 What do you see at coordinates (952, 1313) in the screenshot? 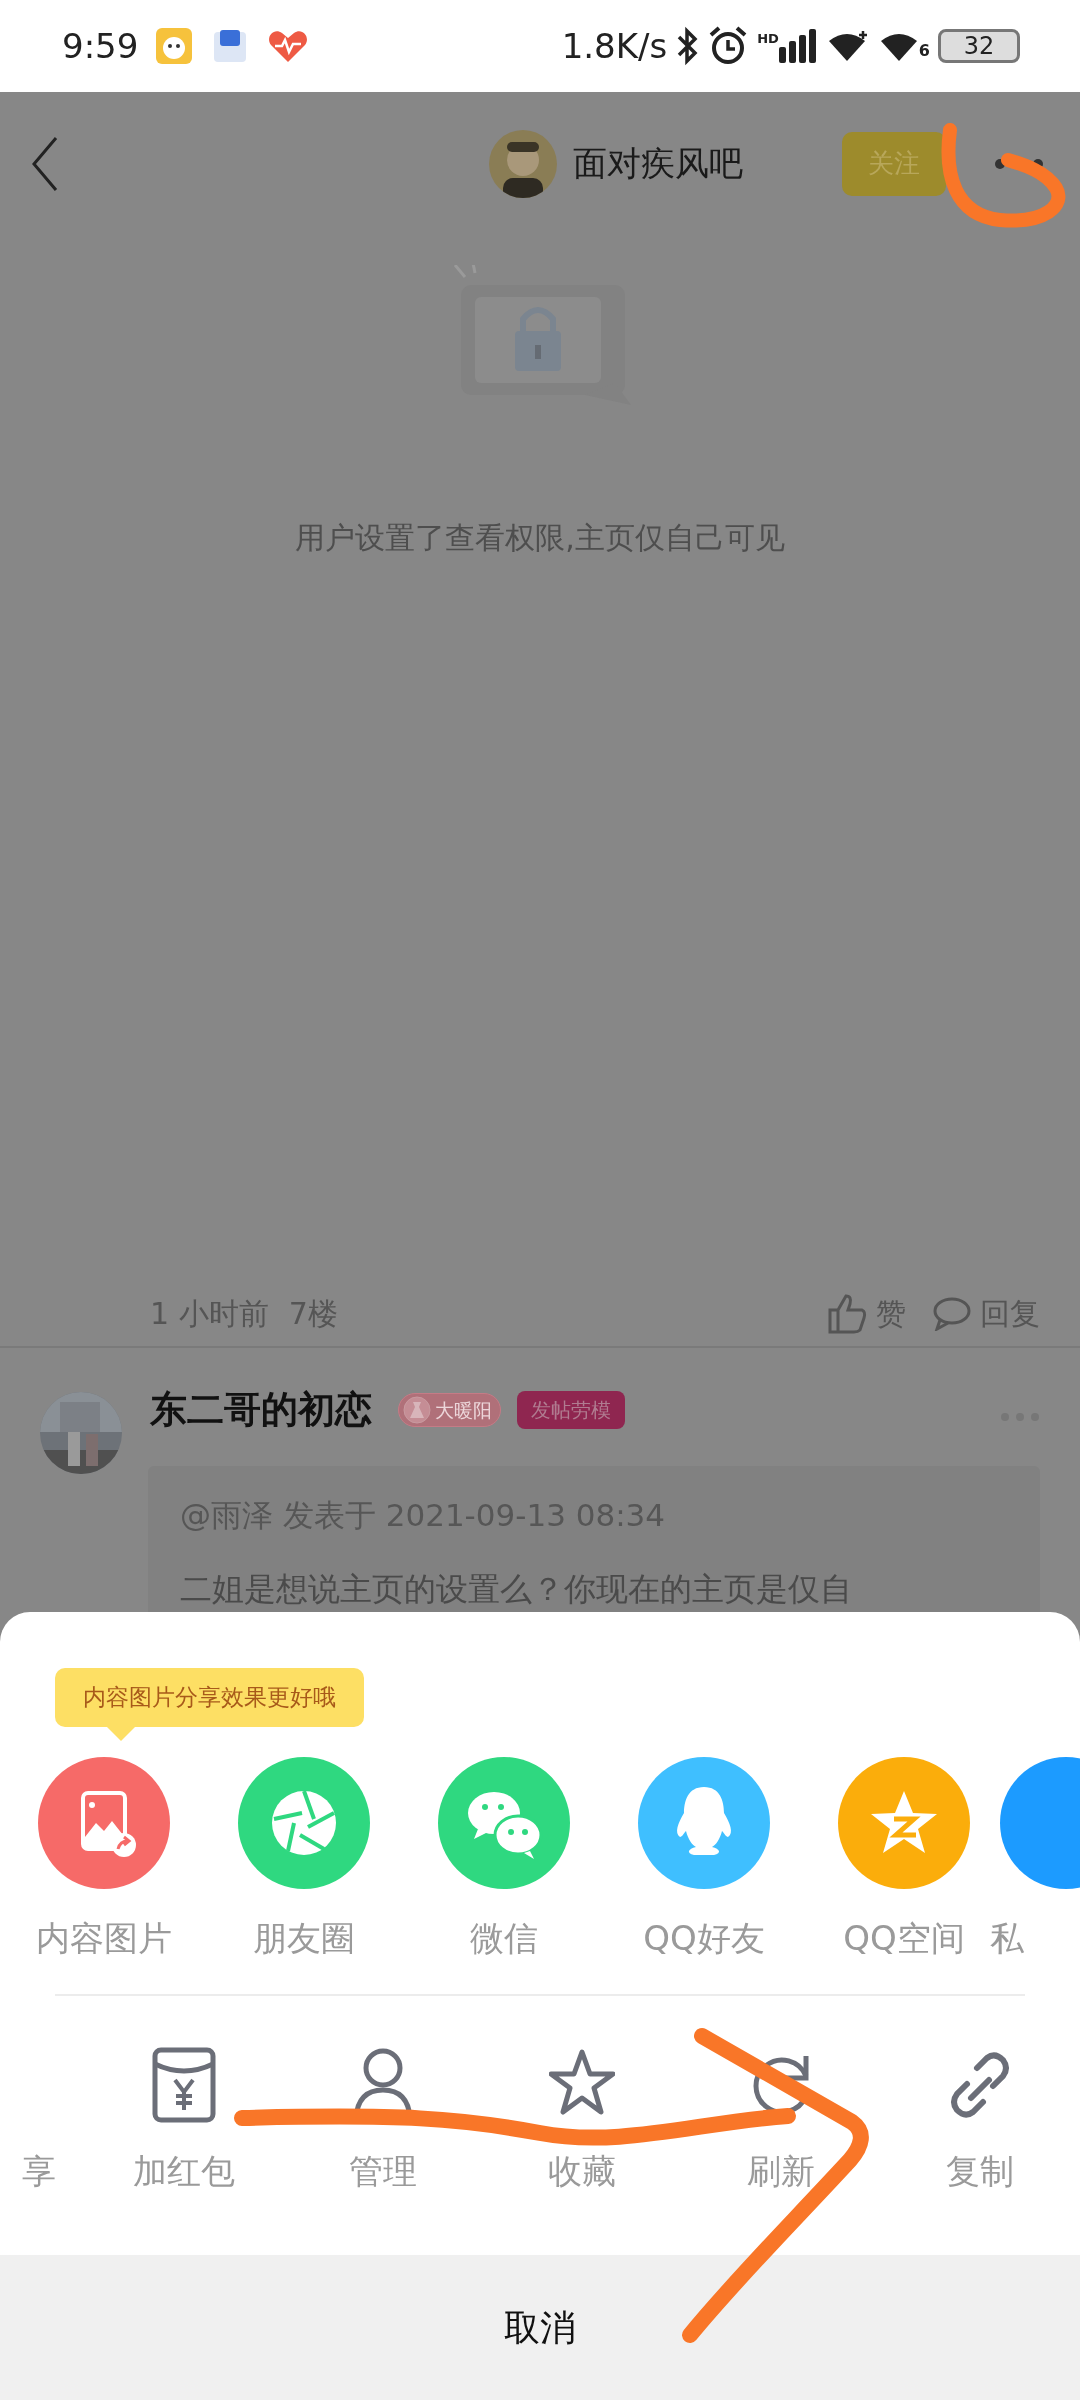
I see `comment-icon` at bounding box center [952, 1313].